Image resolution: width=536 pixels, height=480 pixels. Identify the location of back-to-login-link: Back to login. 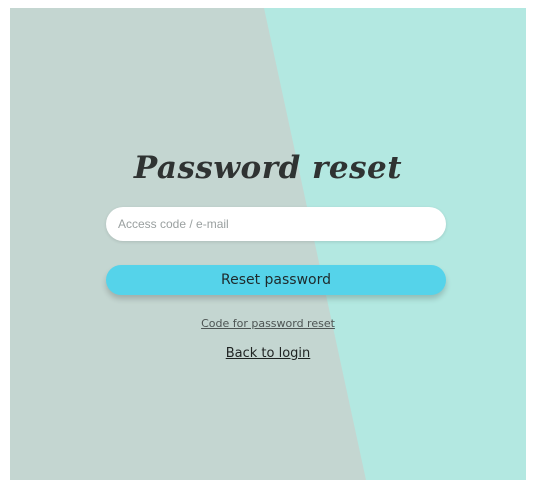
(268, 353).